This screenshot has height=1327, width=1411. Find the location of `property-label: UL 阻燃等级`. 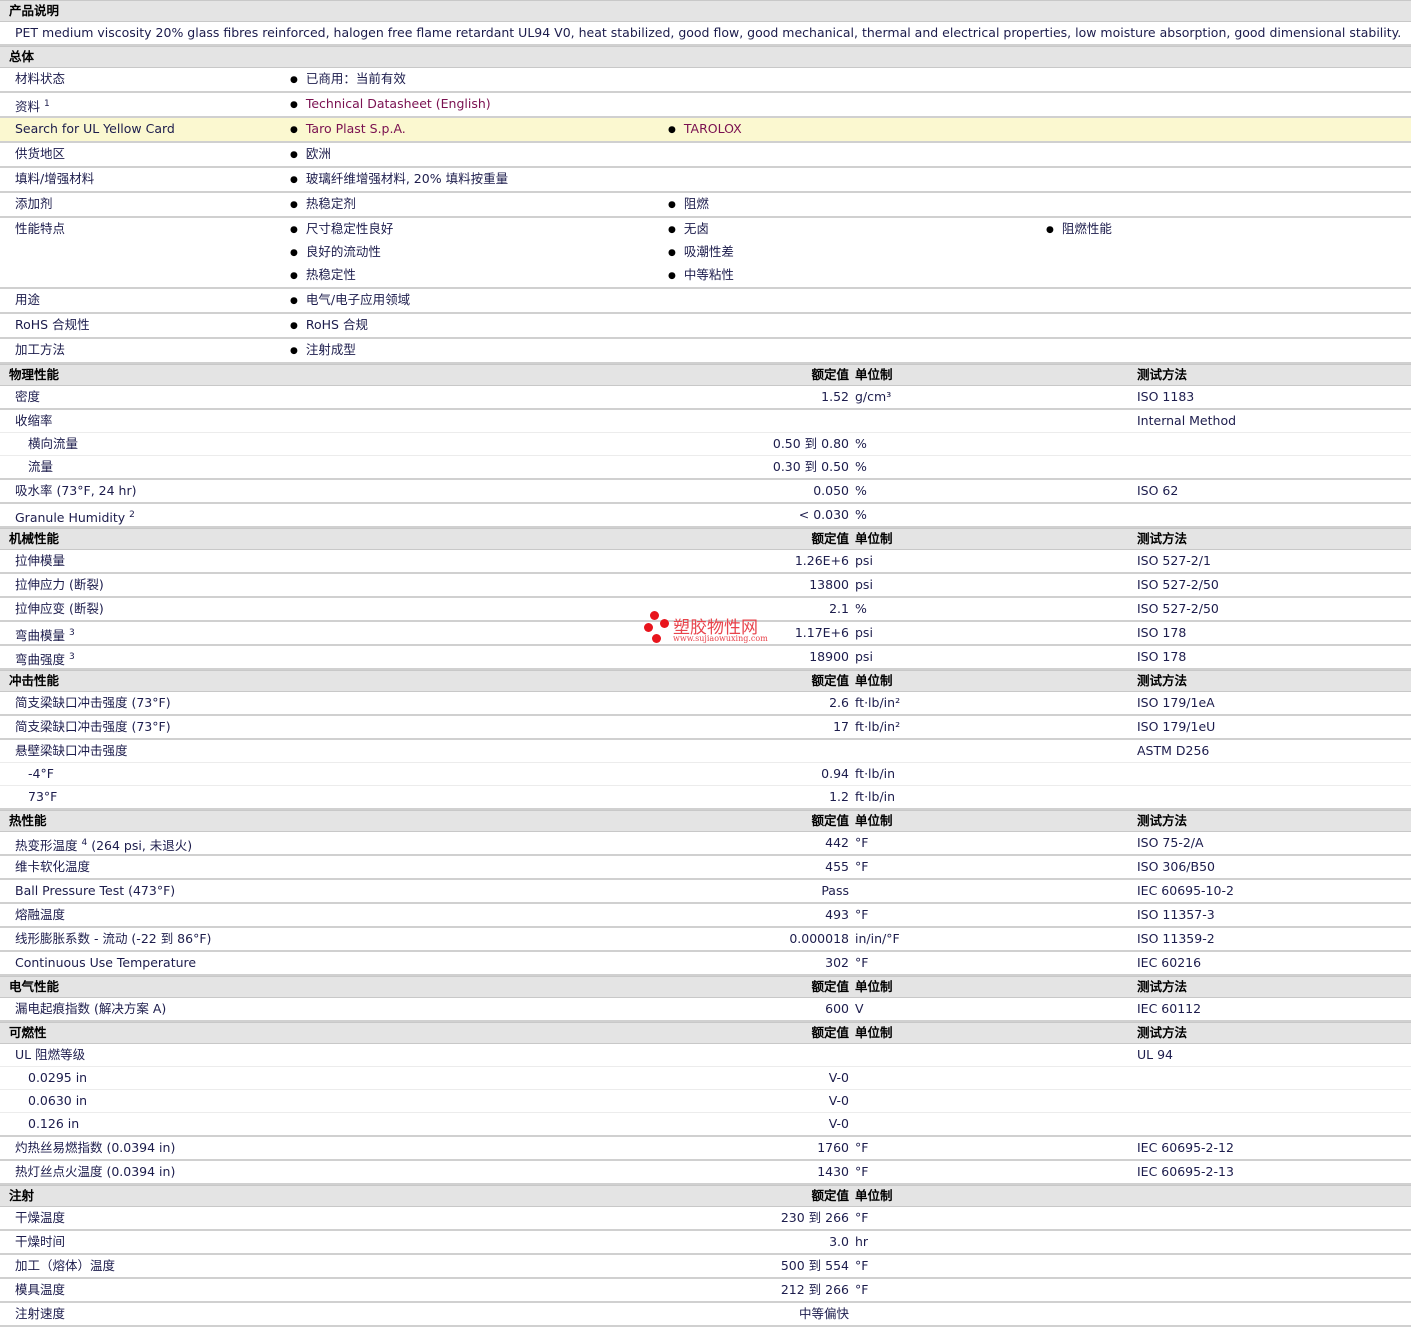

property-label: UL 阻燃等级 is located at coordinates (50, 1055).